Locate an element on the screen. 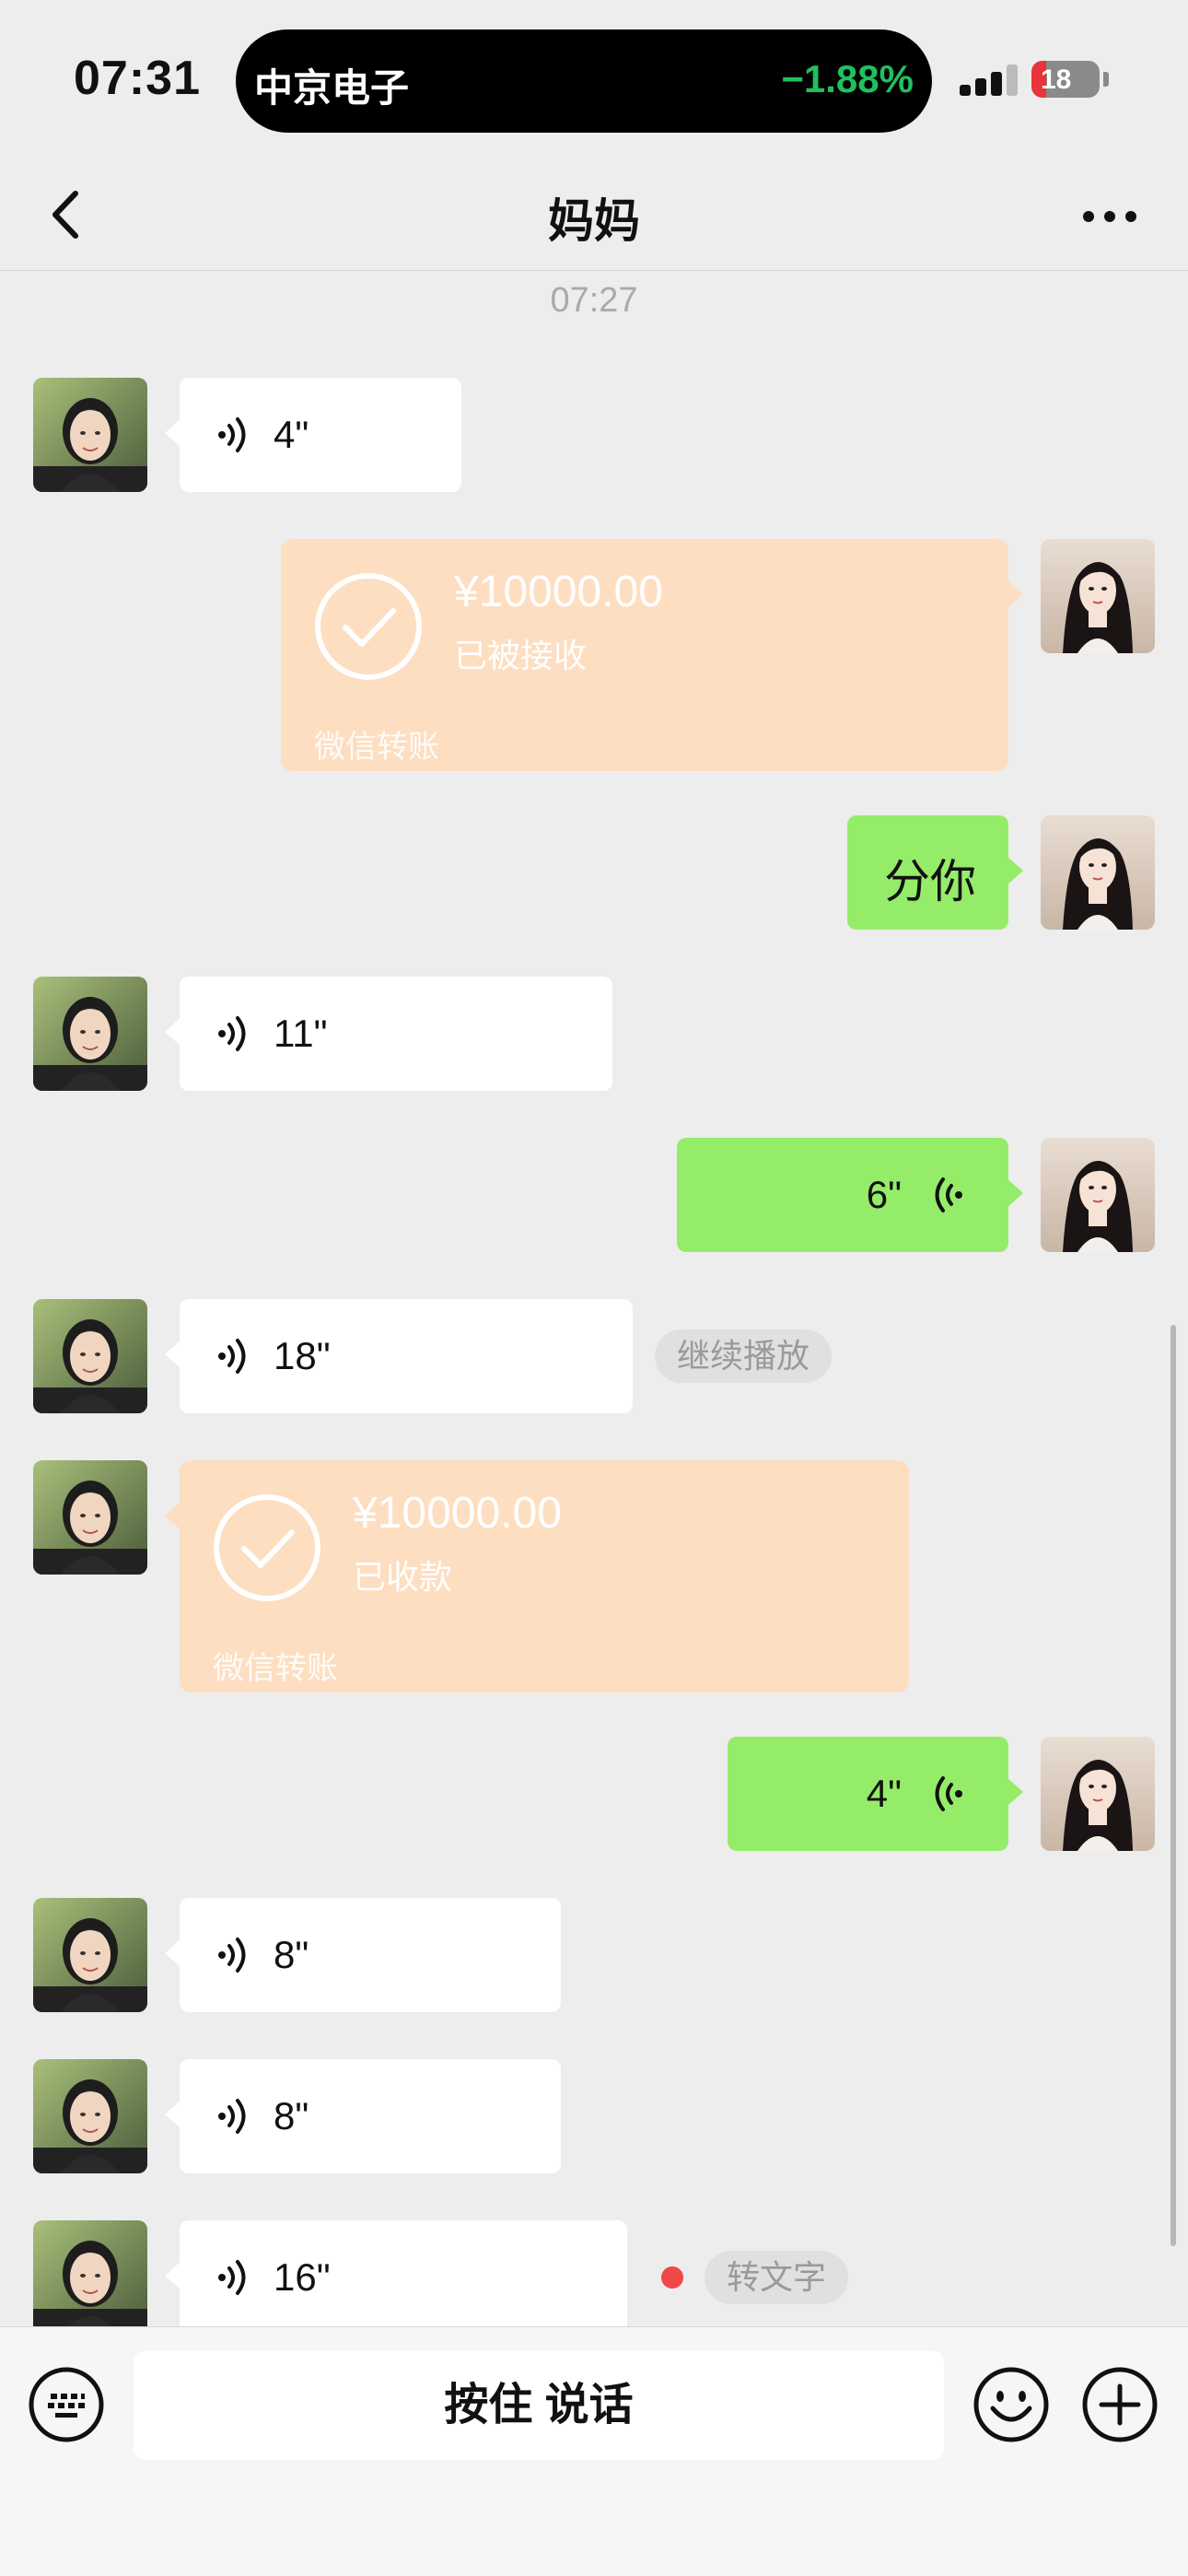 The image size is (1188, 2576). voice-duration: 6" is located at coordinates (884, 1194).